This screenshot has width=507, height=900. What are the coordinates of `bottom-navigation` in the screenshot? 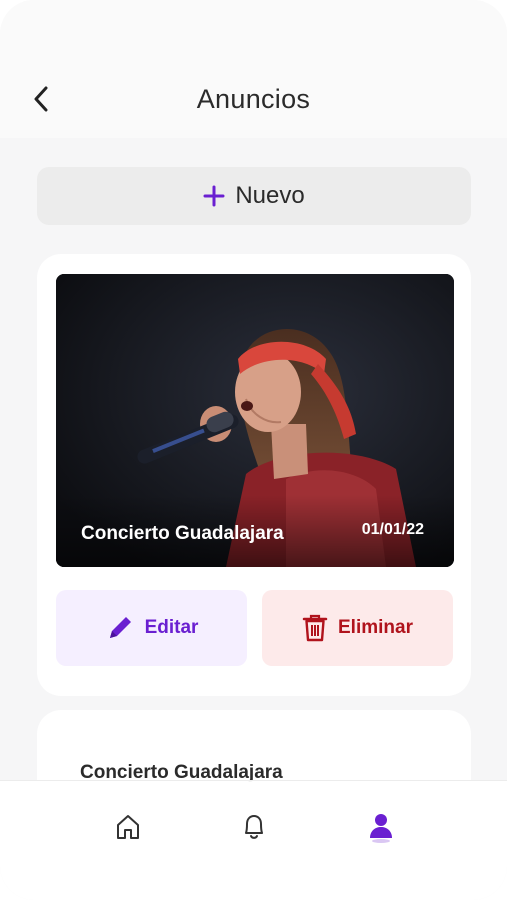 It's located at (253, 840).